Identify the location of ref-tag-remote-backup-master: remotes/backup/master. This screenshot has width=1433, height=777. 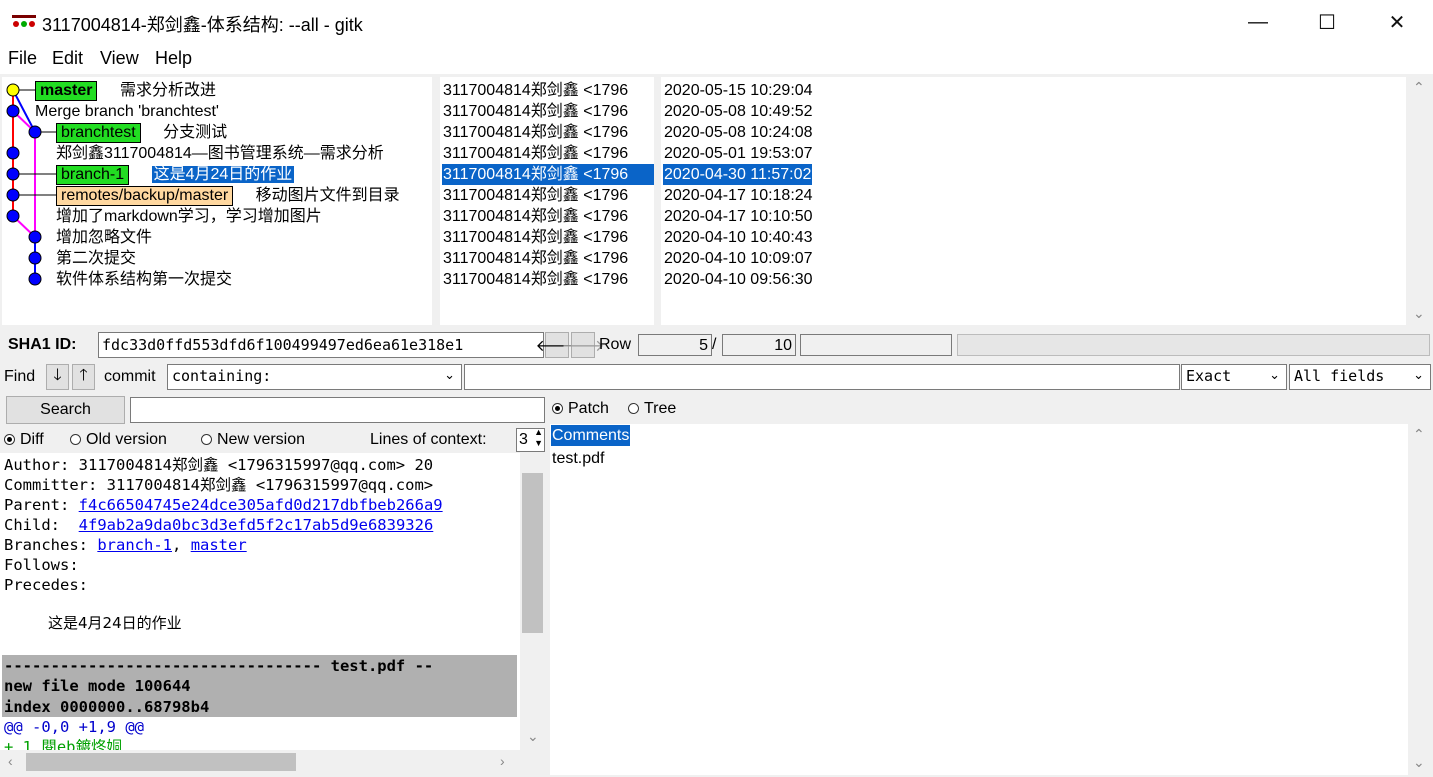
(145, 196).